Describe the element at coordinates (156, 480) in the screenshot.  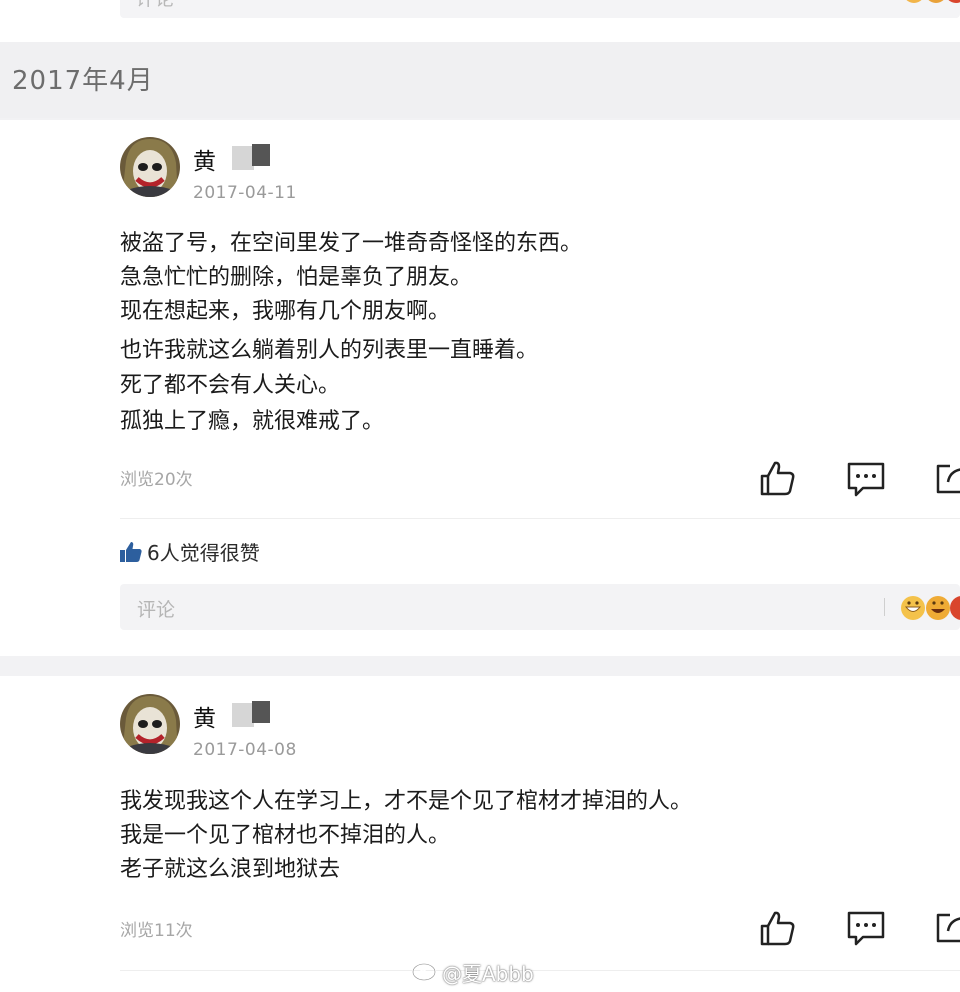
I see `view-count: 浏览20次` at that location.